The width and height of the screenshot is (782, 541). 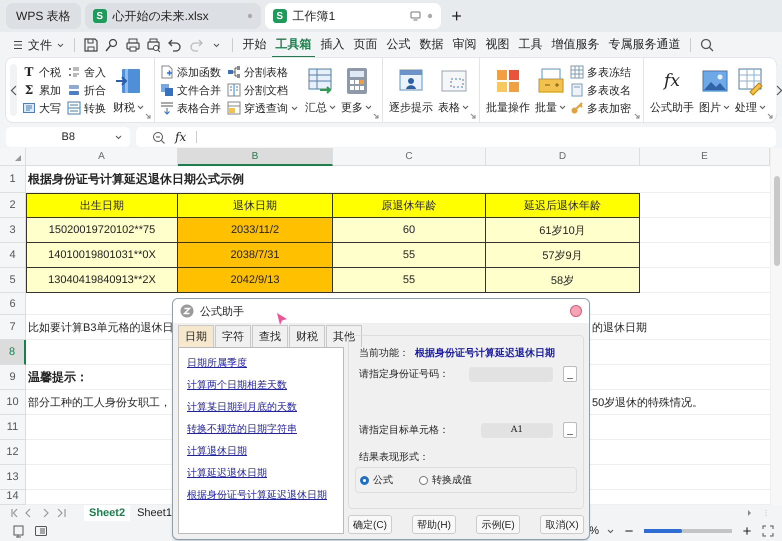 I want to click on ribbon-button: 多表冻结, so click(x=600, y=72).